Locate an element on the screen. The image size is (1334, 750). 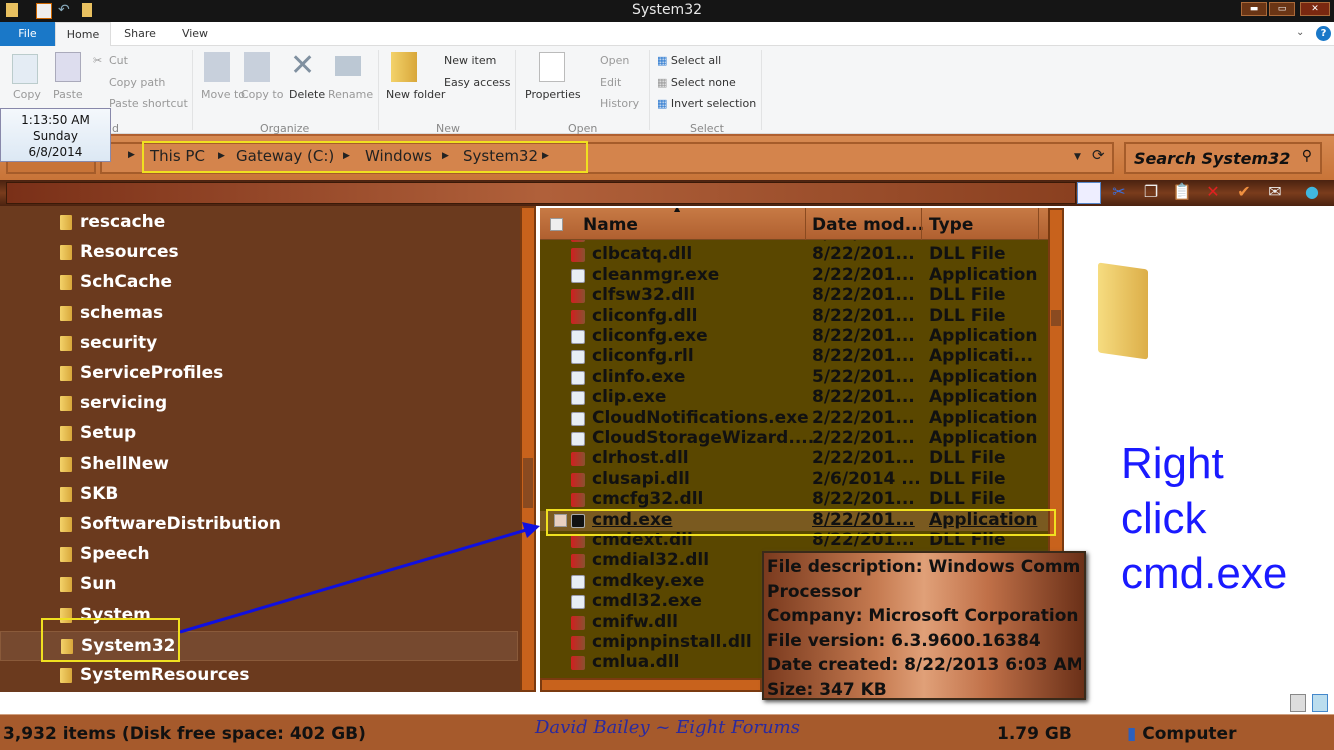
location: ▮ Computer is located at coordinates (1182, 734).